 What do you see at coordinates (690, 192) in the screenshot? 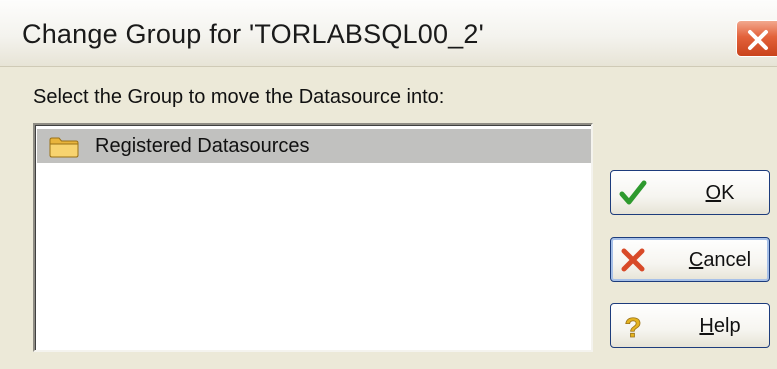
I see `ok-button: OK` at bounding box center [690, 192].